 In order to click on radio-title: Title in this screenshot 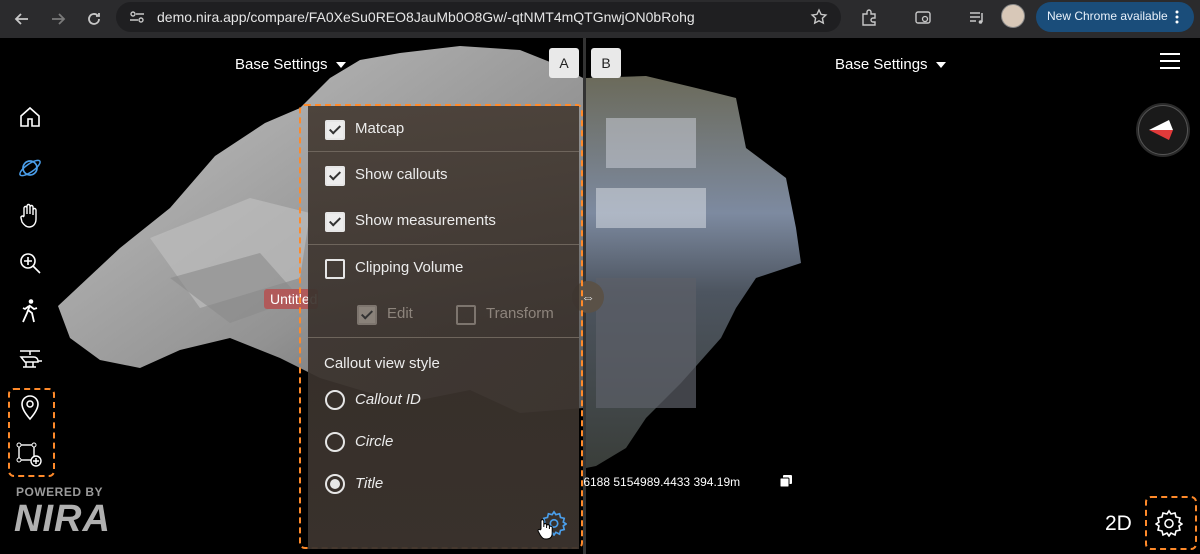, I will do `click(443, 484)`.